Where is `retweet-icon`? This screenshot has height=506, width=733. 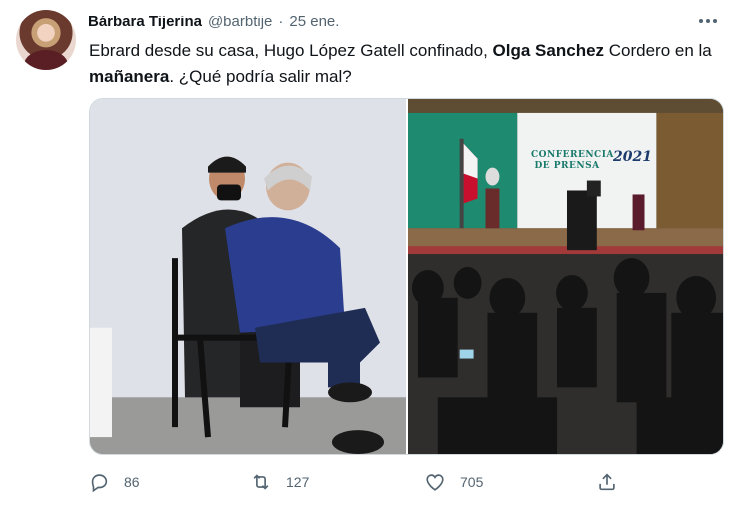
retweet-icon is located at coordinates (261, 482).